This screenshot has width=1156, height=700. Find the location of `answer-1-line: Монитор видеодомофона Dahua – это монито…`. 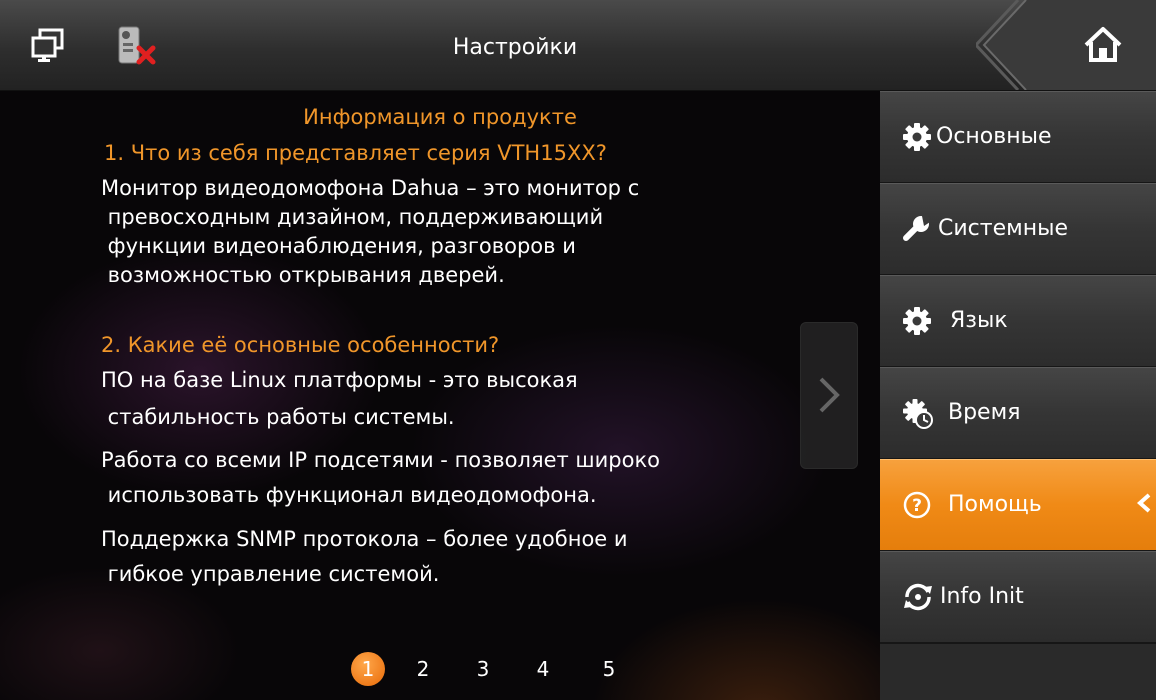

answer-1-line: Монитор видеодомофона Dahua – это монито… is located at coordinates (370, 188).